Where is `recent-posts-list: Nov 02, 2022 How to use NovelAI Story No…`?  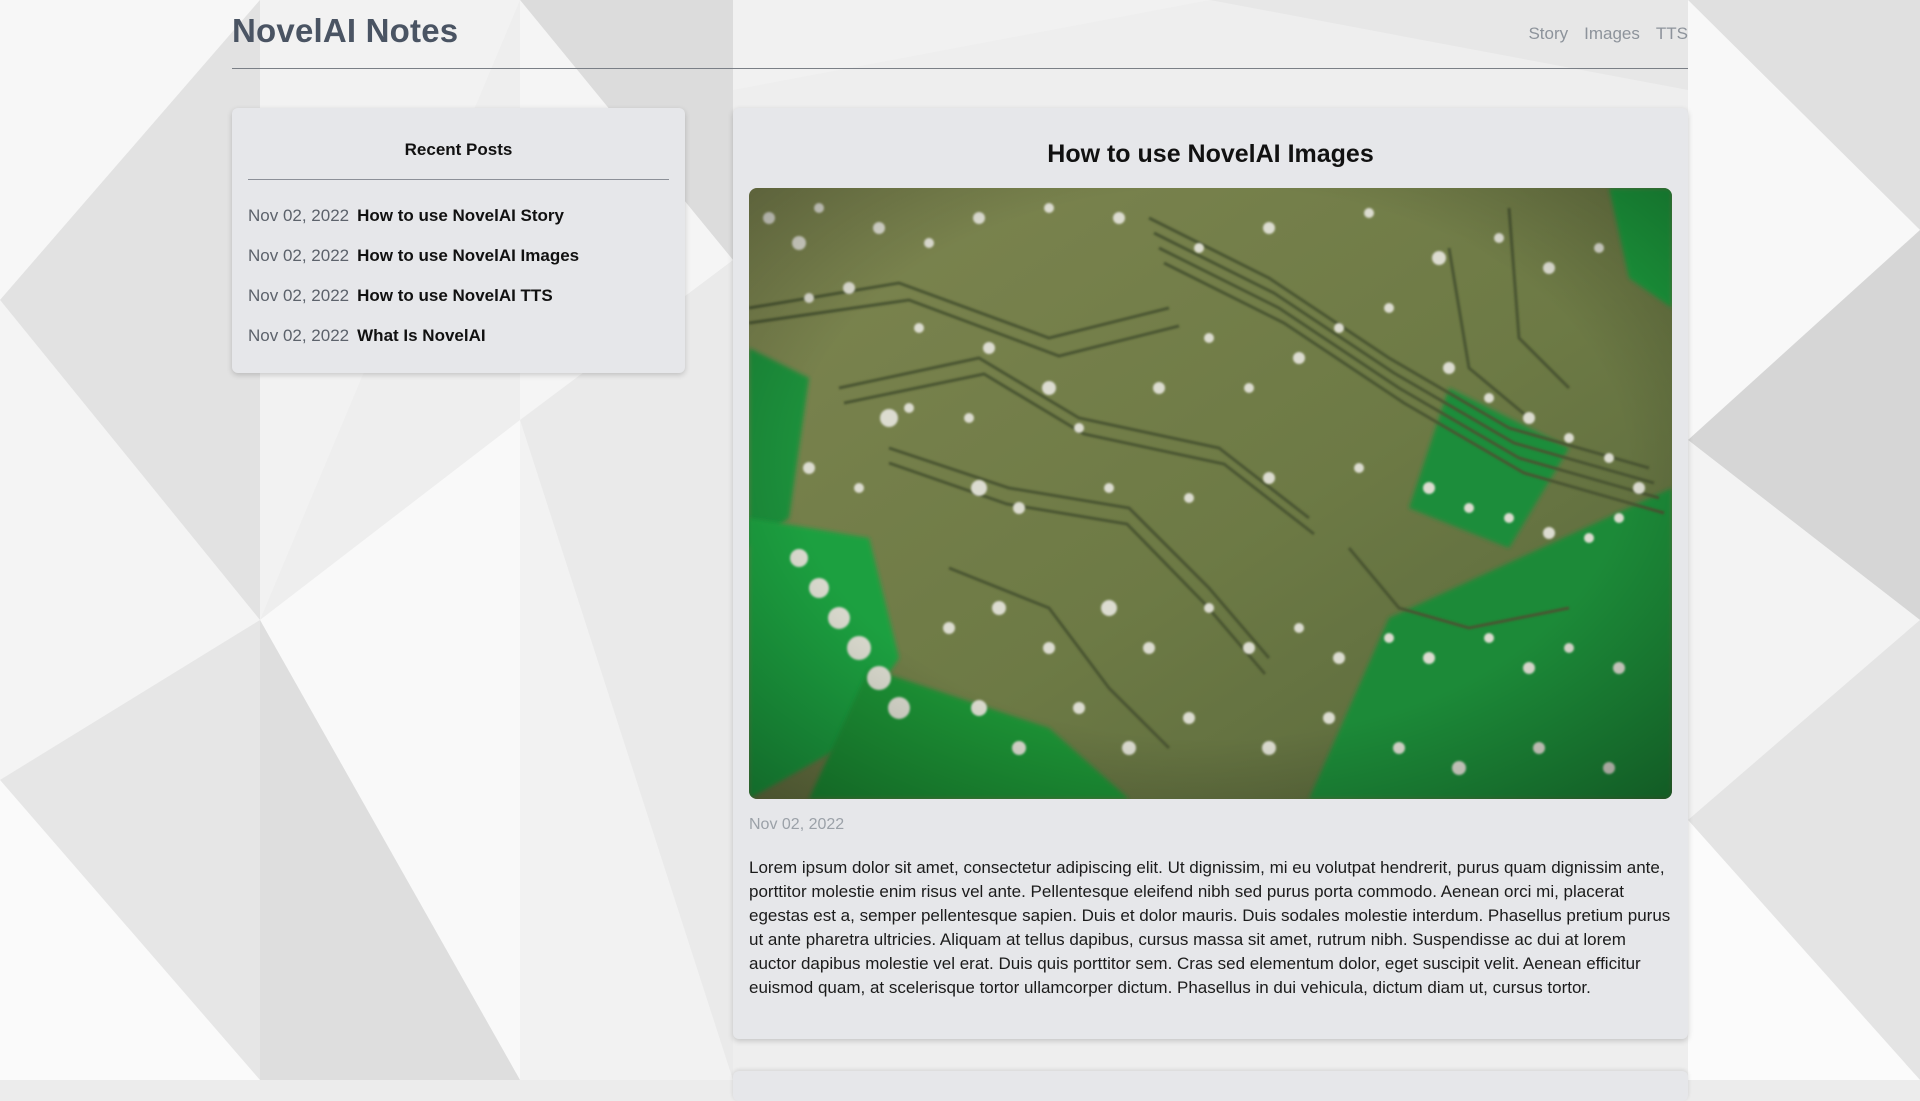
recent-posts-list: Nov 02, 2022 How to use NovelAI Story No… is located at coordinates (413, 276).